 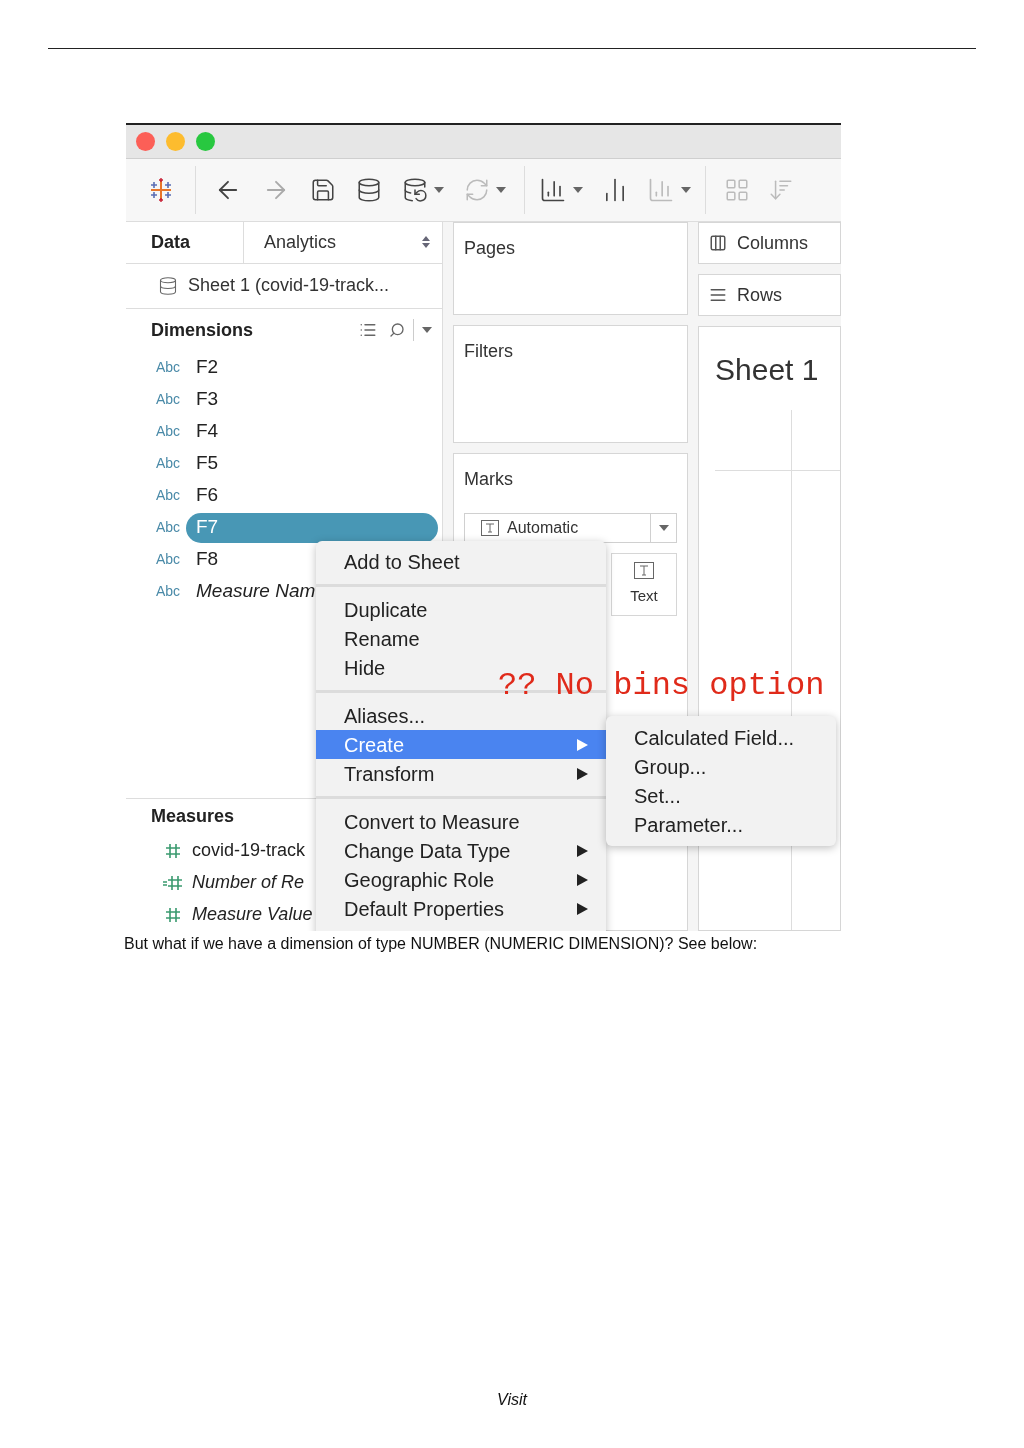 I want to click on menu-item: Convert to Measure, so click(x=461, y=821).